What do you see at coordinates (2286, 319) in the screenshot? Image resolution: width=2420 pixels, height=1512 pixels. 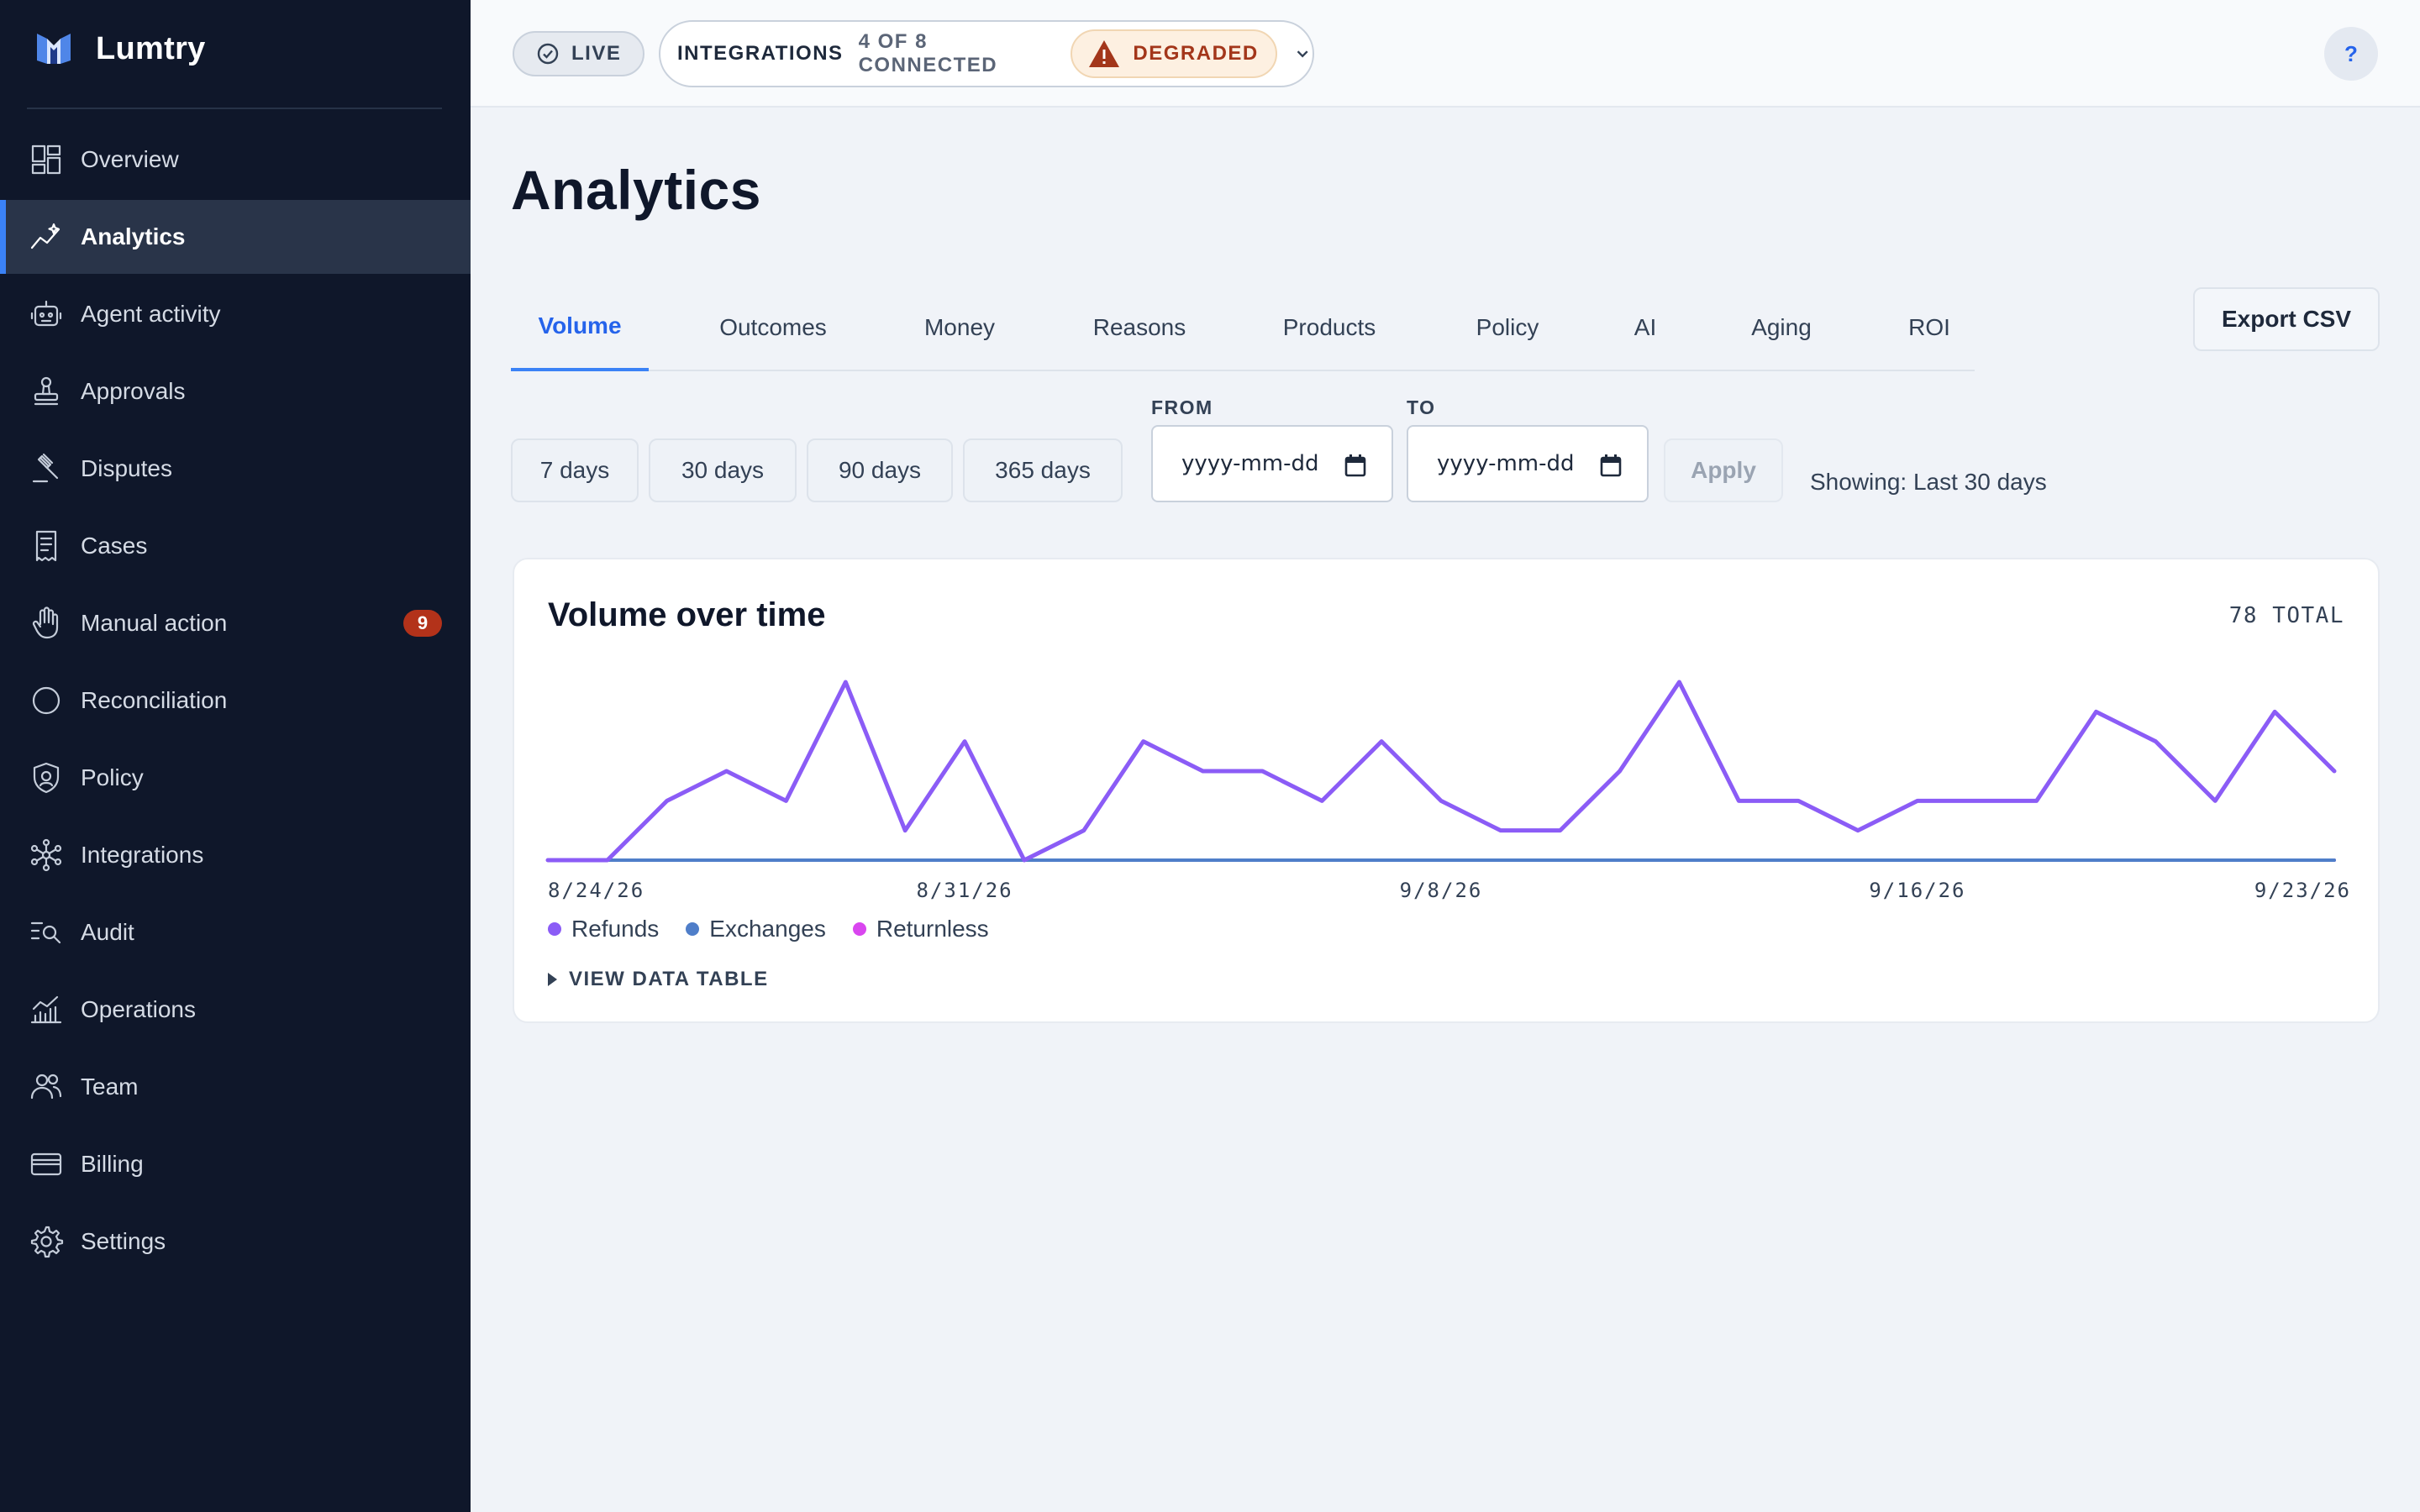 I see `export-csv-button: Export CSV` at bounding box center [2286, 319].